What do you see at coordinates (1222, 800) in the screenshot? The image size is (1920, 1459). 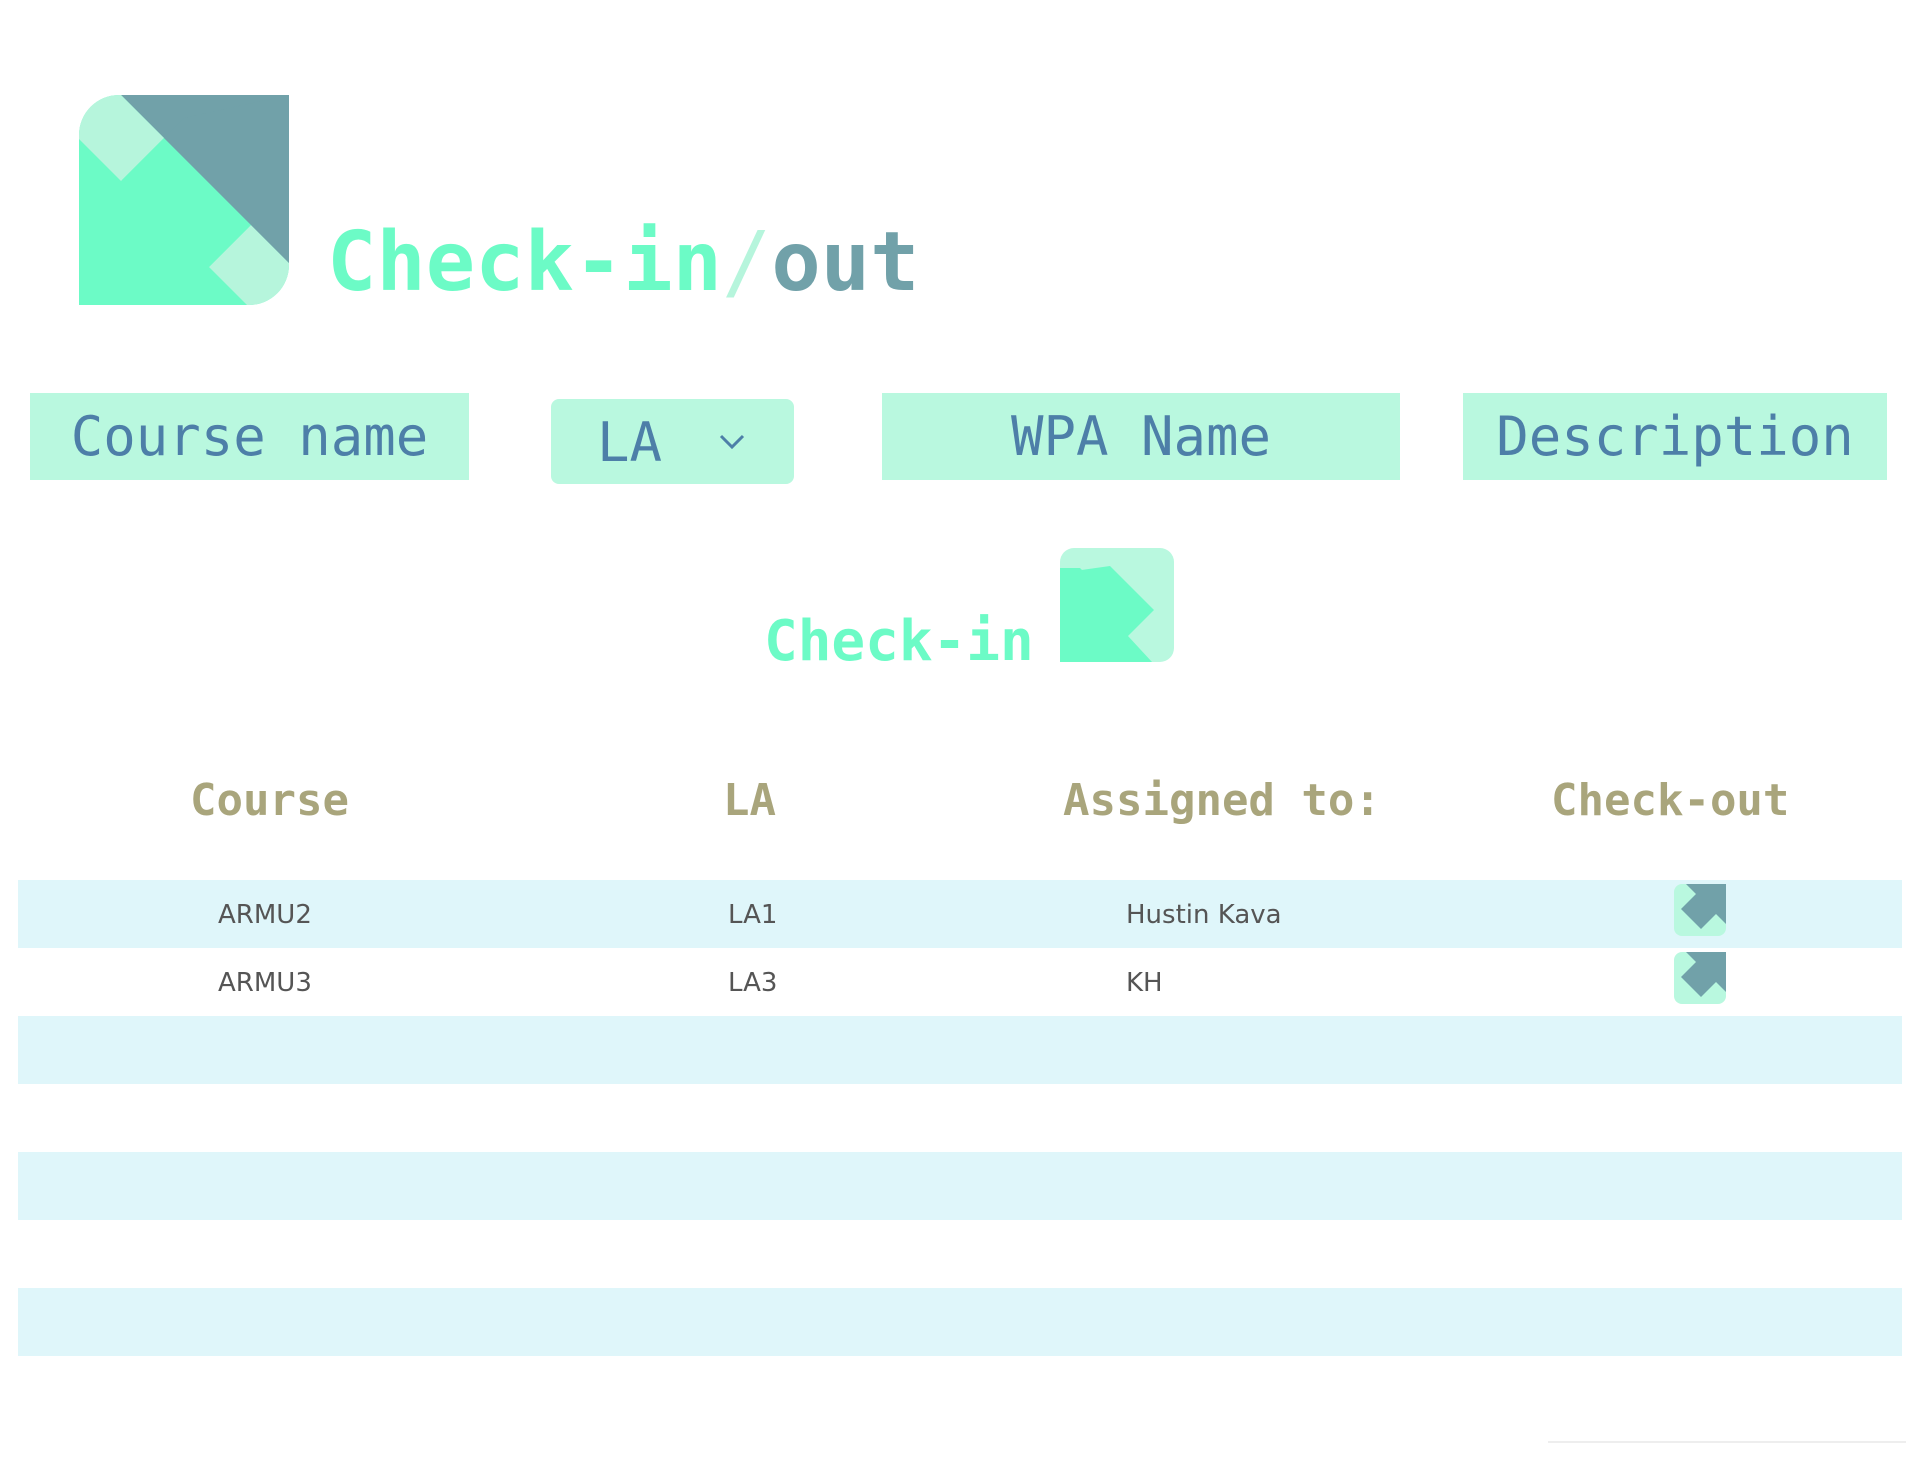 I see `column-header-assigned-to: Assigned to:` at bounding box center [1222, 800].